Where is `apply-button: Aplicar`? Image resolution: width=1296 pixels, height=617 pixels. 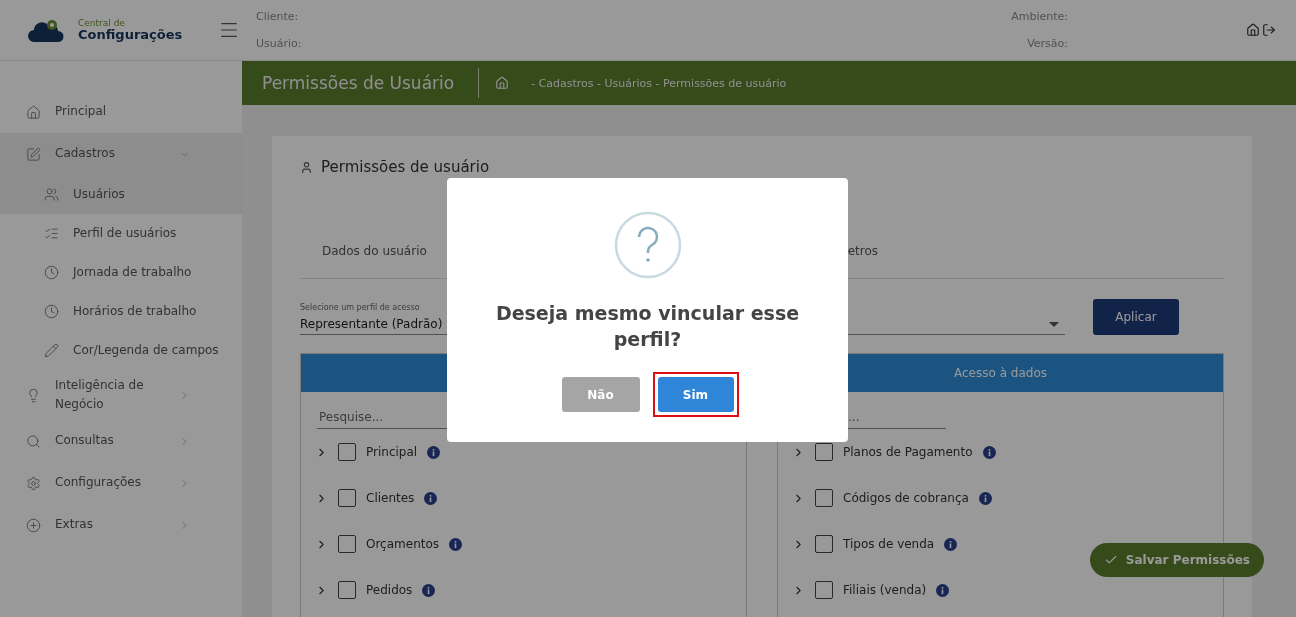 apply-button: Aplicar is located at coordinates (1136, 317).